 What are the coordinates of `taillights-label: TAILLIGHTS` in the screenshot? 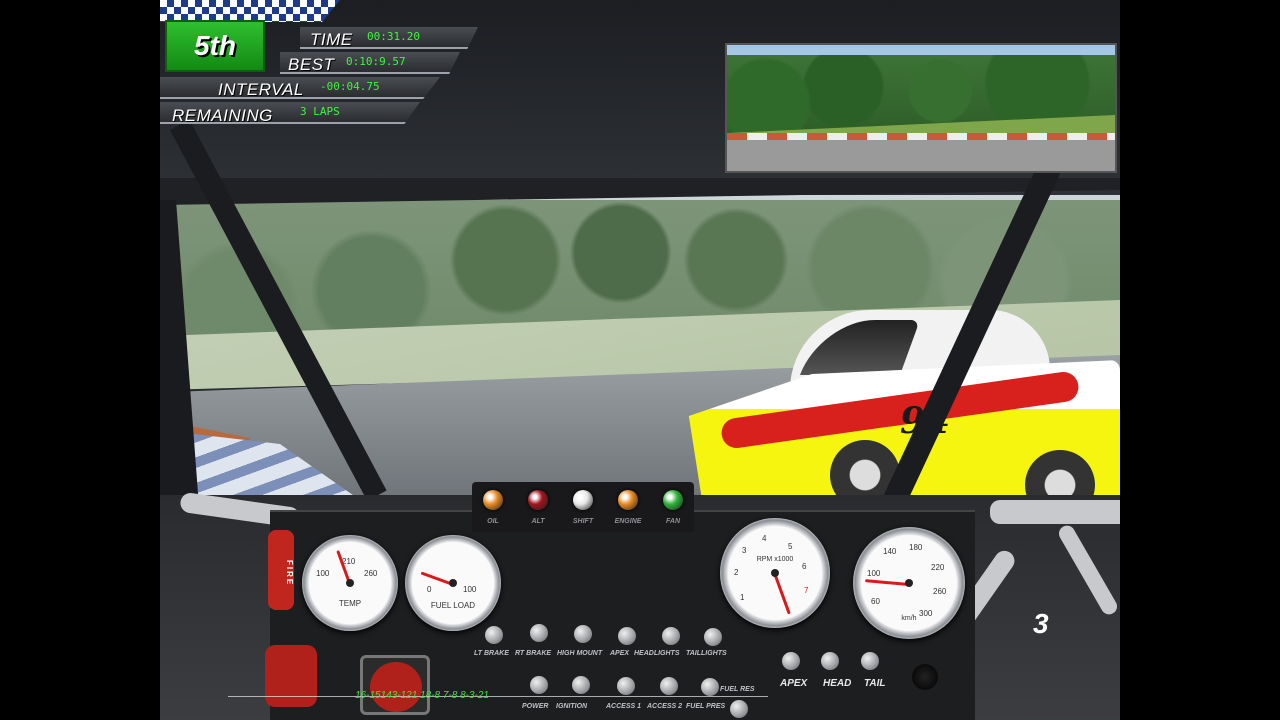 It's located at (706, 653).